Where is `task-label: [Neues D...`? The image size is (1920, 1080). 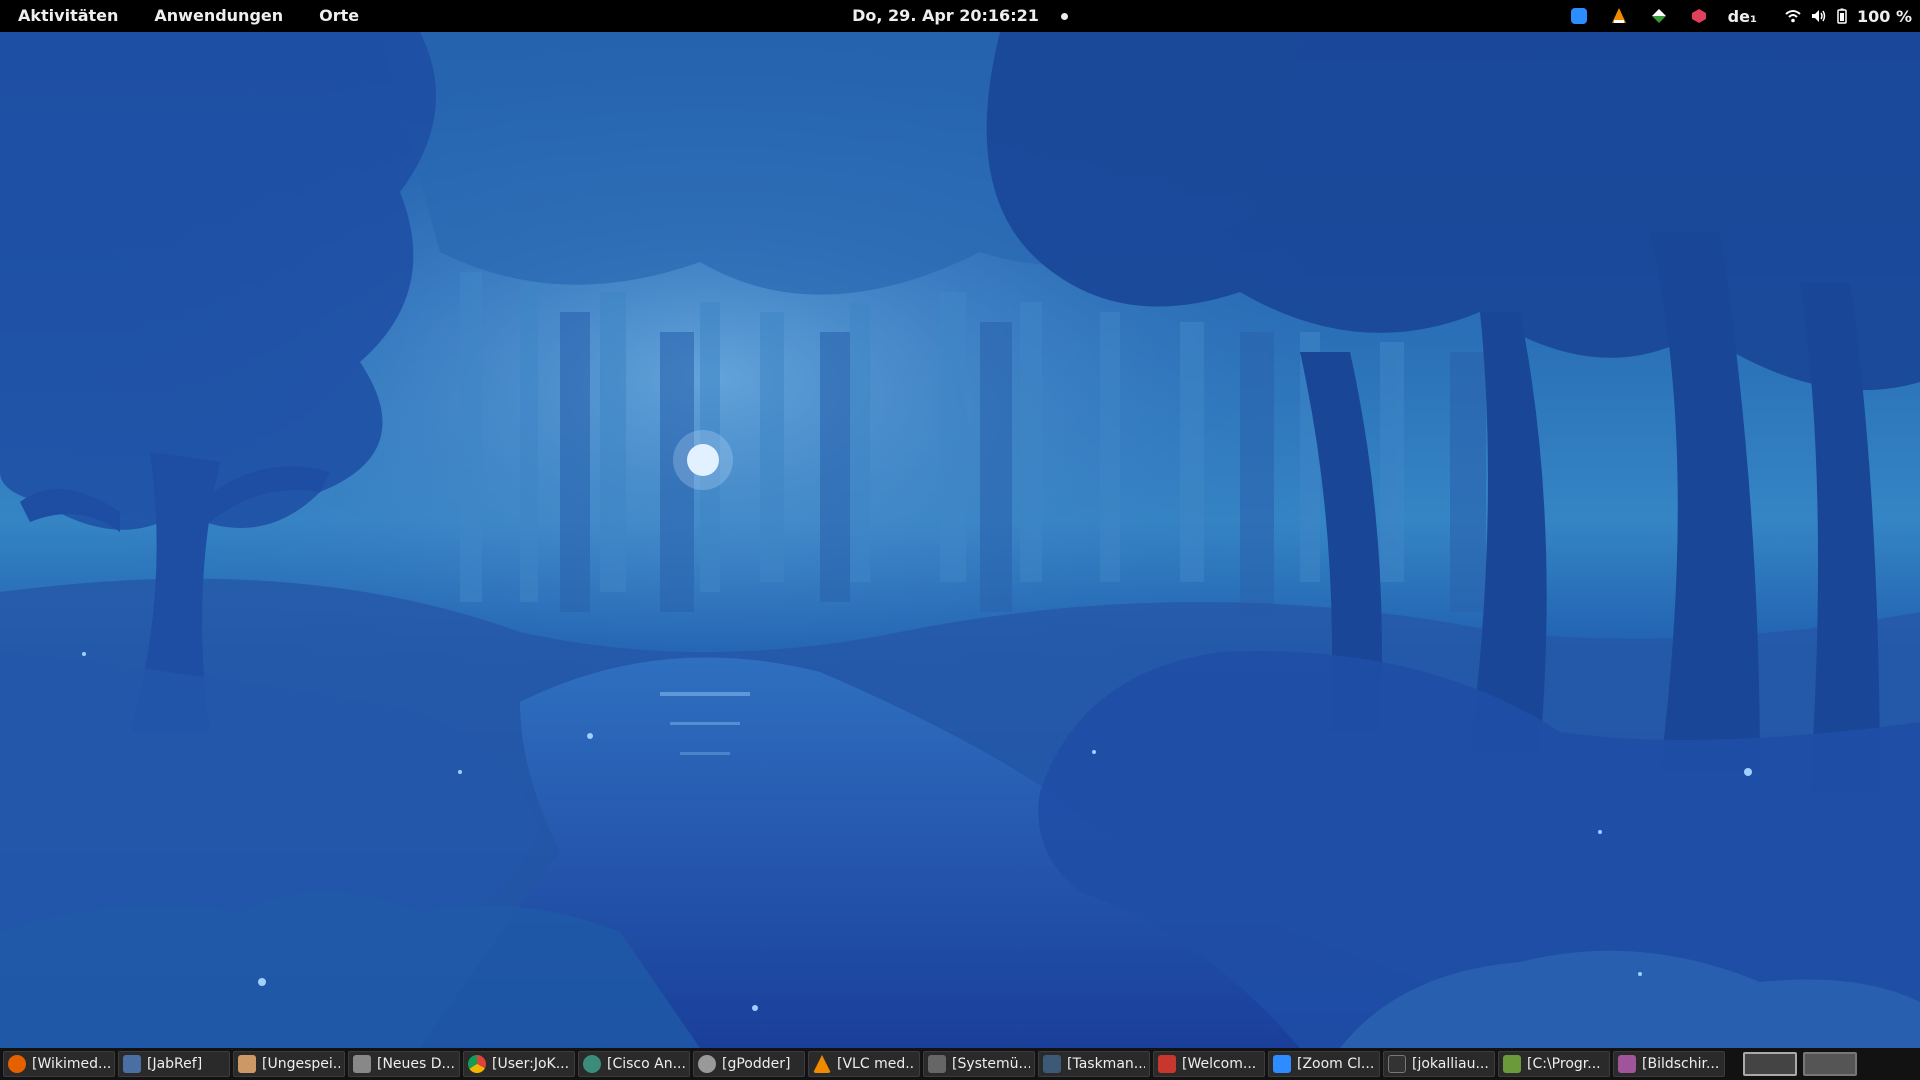 task-label: [Neues D... is located at coordinates (416, 1064).